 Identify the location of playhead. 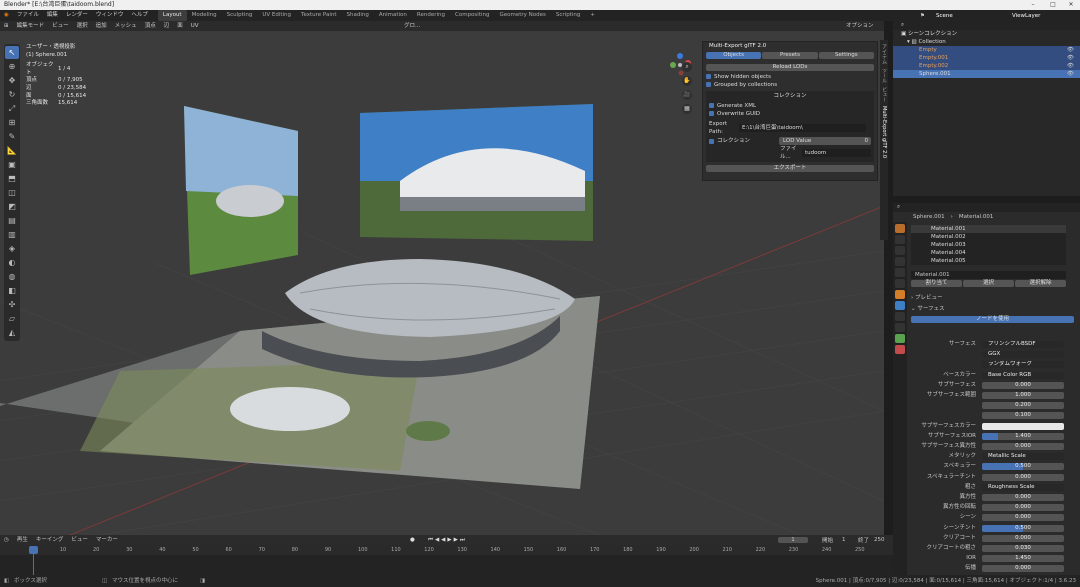
(33, 550).